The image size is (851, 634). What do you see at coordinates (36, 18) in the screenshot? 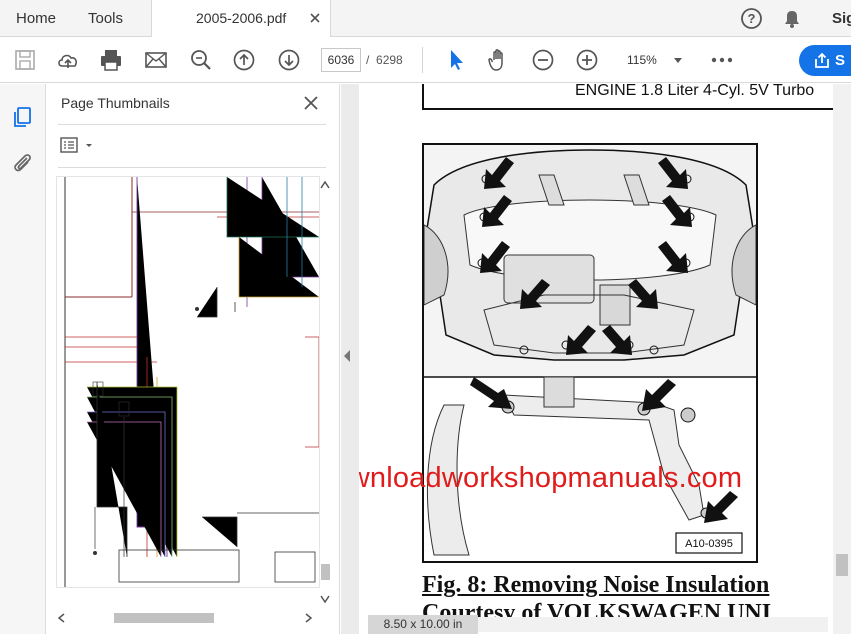
I see `tab-home: Home` at bounding box center [36, 18].